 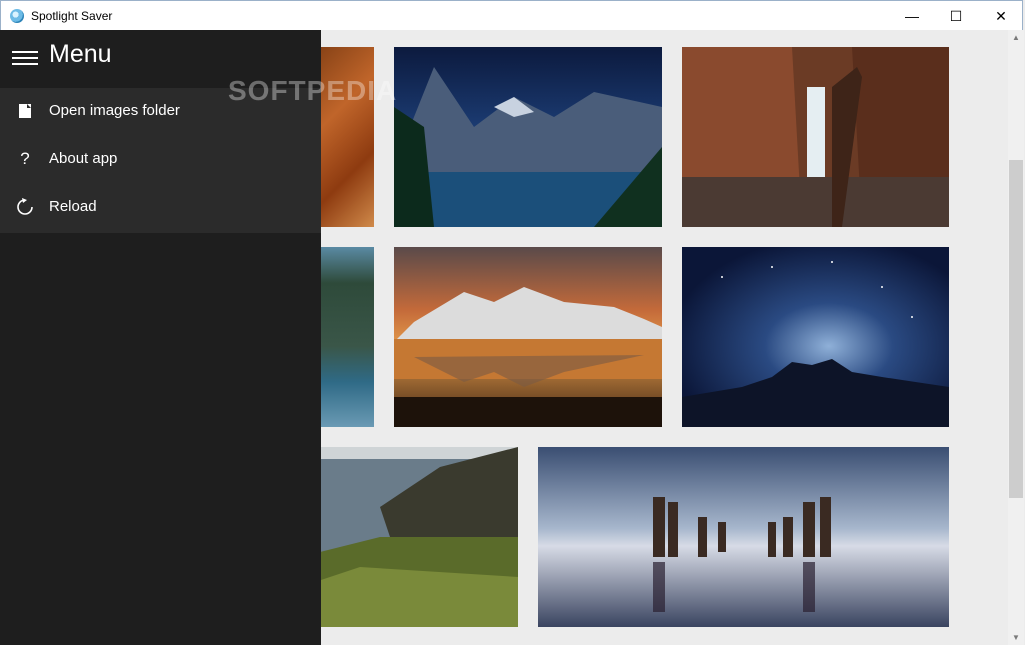 I want to click on scrollbar-thumb, so click(x=1016, y=329).